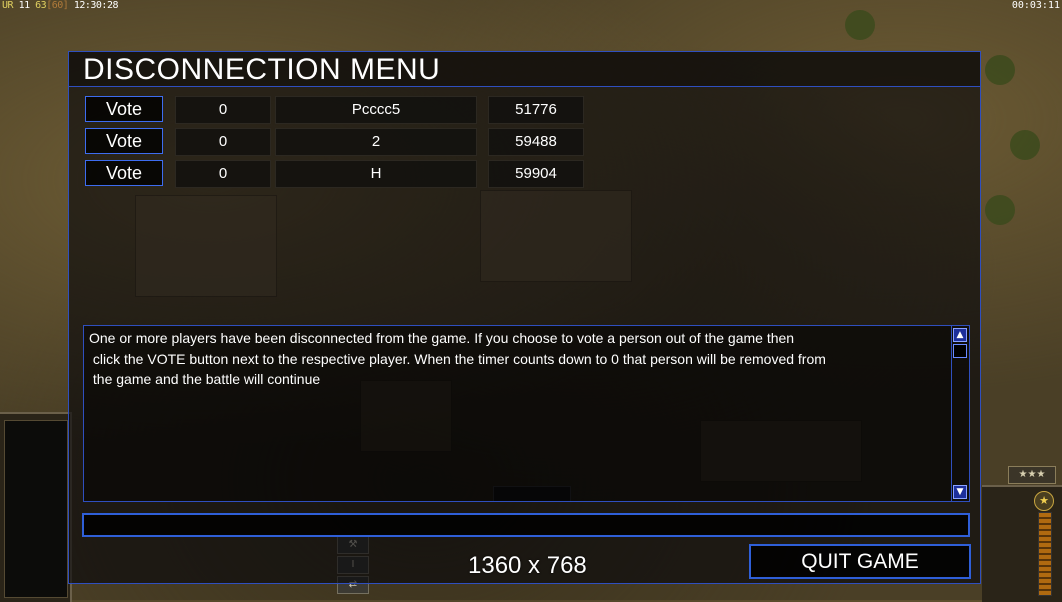  I want to click on power-meter, so click(1045, 554).